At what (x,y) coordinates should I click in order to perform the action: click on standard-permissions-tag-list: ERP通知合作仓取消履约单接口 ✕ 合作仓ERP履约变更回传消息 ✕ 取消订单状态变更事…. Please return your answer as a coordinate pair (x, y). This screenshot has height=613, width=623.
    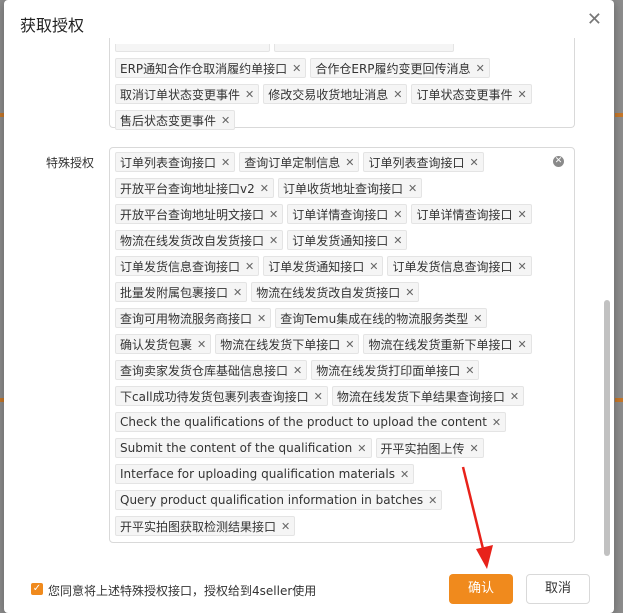
    Looking at the image, I should click on (335, 87).